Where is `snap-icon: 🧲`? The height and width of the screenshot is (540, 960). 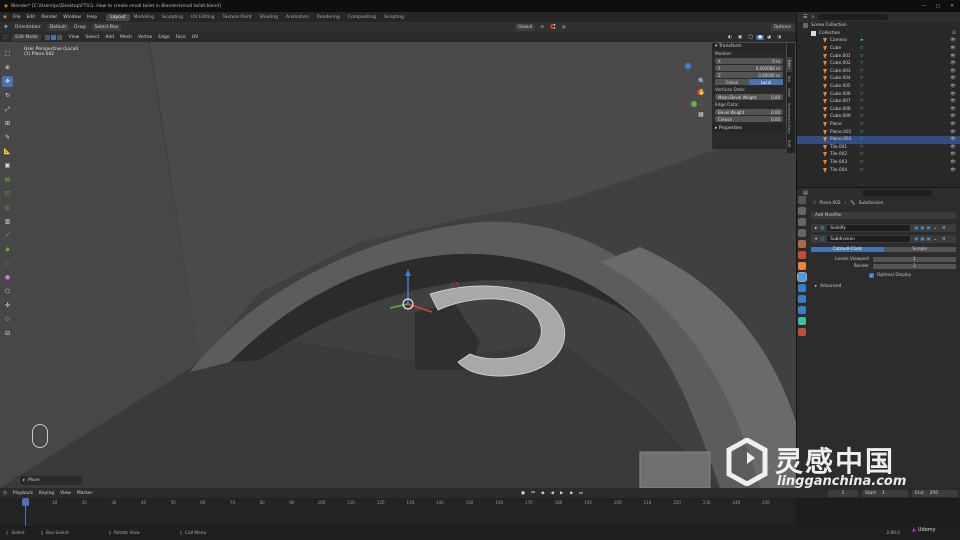
snap-icon: 🧲 is located at coordinates (553, 27).